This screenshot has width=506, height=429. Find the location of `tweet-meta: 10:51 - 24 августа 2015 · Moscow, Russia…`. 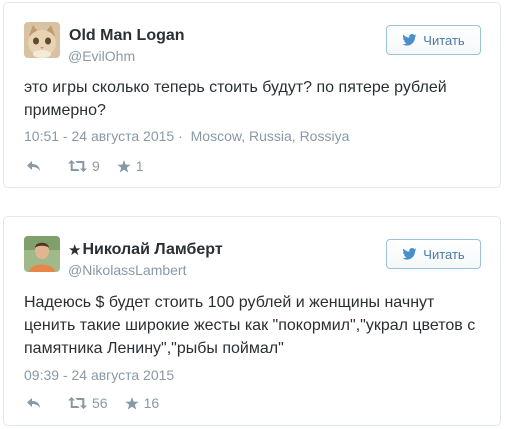

tweet-meta: 10:51 - 24 августа 2015 · Moscow, Russia… is located at coordinates (186, 136).